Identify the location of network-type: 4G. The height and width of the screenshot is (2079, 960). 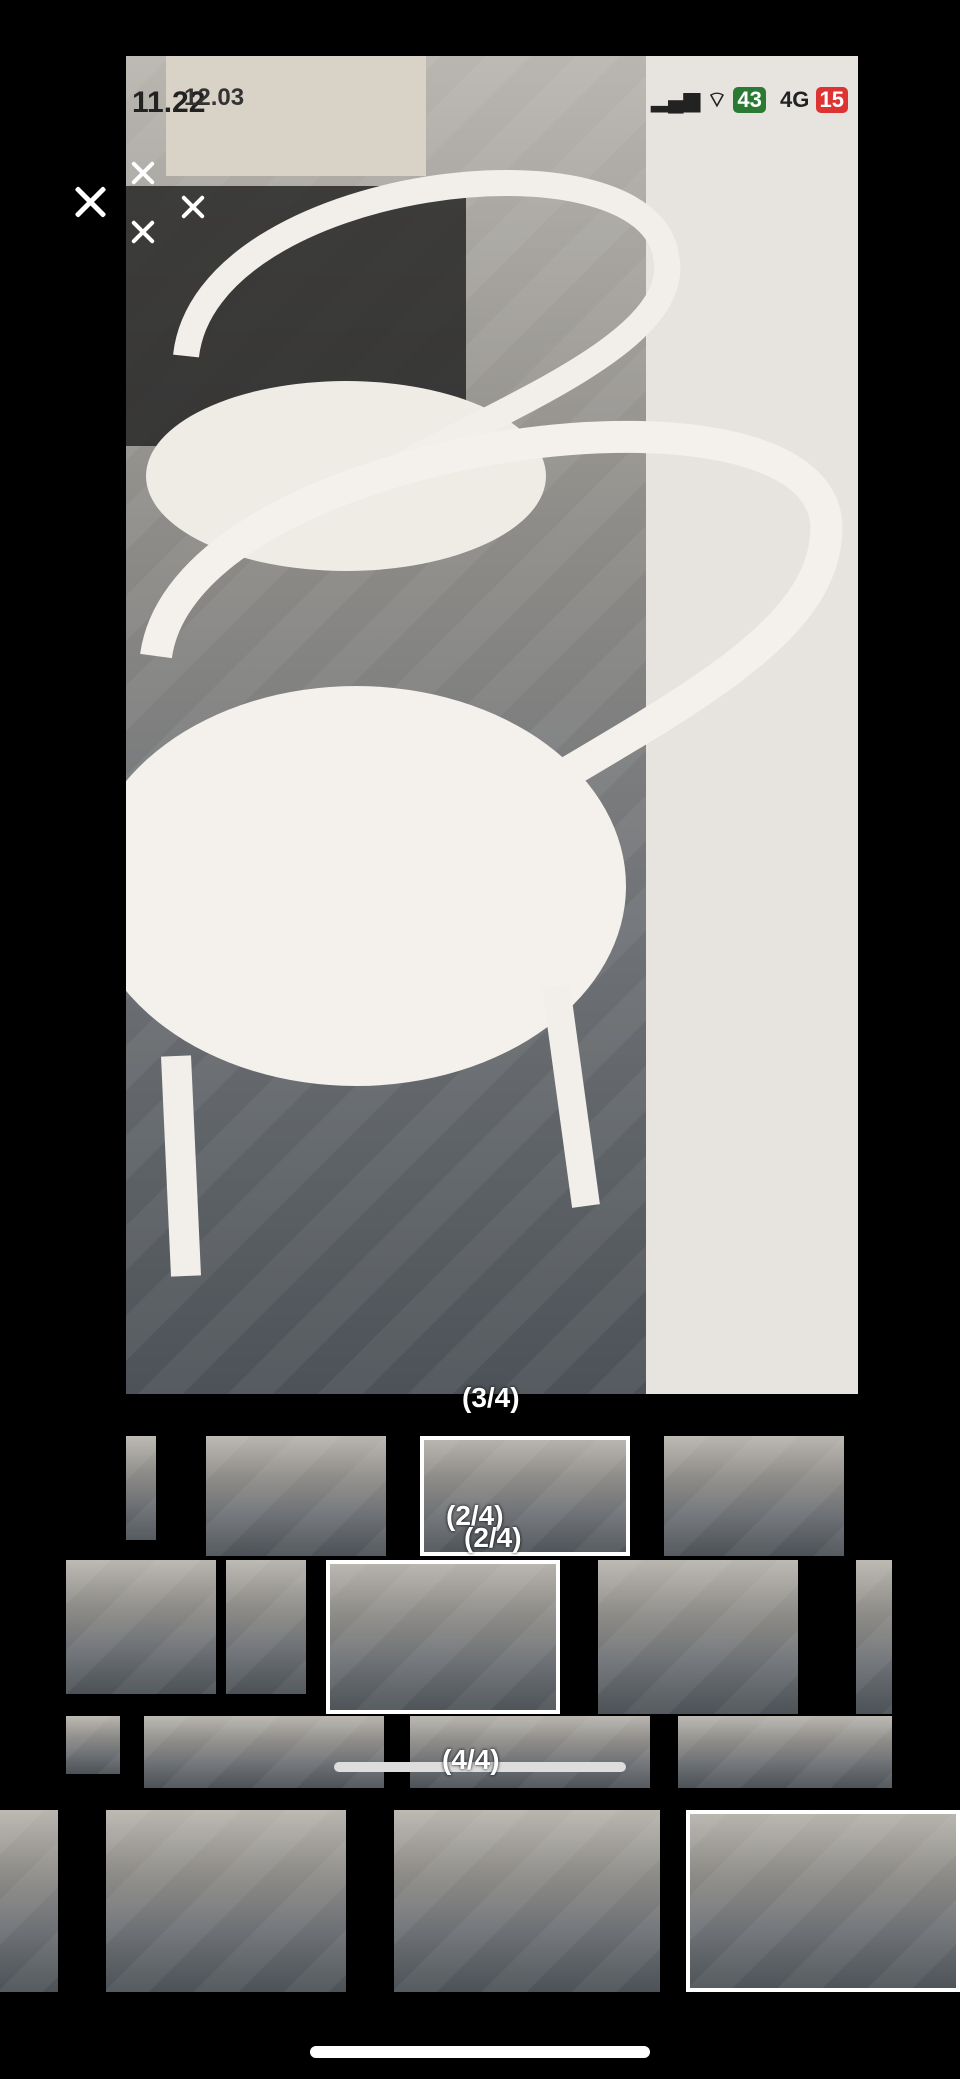
(795, 99).